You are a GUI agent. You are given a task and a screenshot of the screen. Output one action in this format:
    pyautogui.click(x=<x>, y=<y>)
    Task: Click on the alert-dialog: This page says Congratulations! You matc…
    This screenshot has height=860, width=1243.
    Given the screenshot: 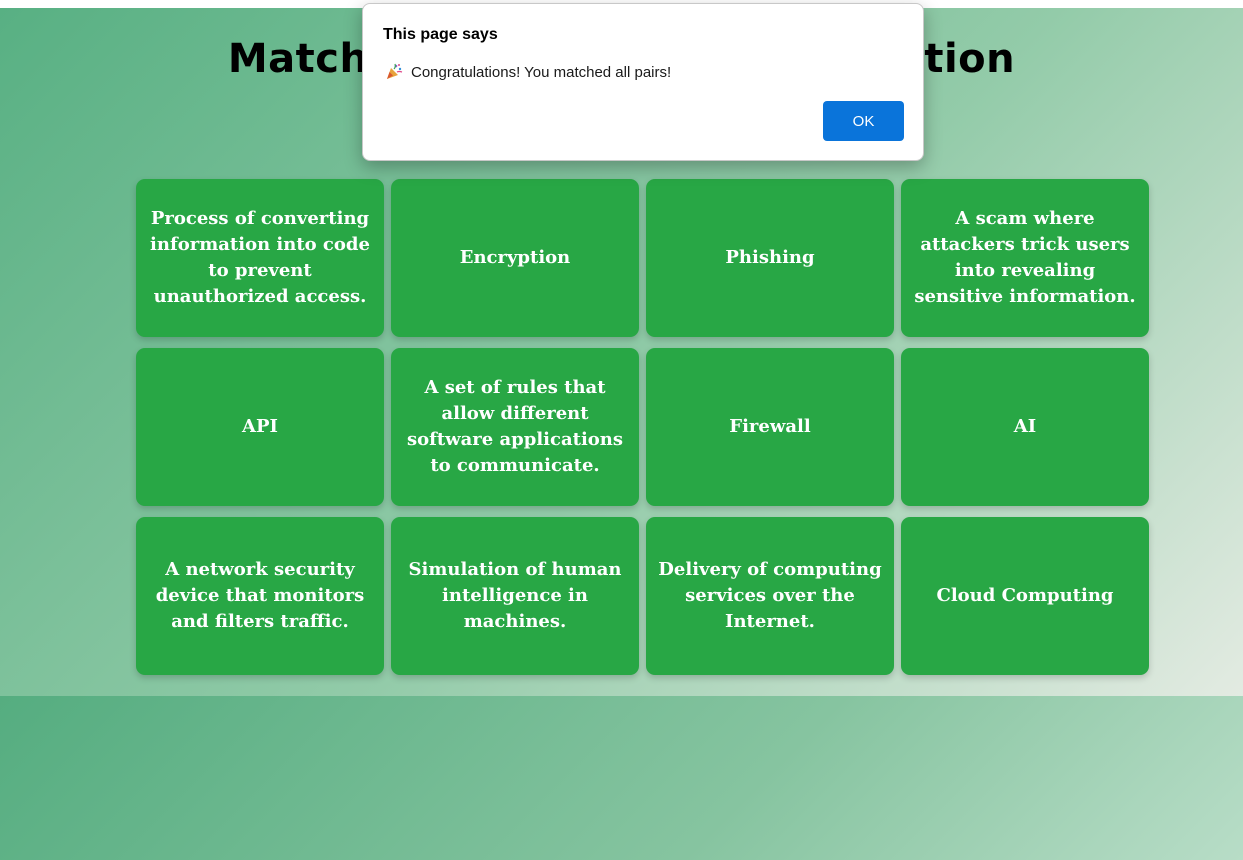 What is the action you would take?
    pyautogui.click(x=643, y=82)
    